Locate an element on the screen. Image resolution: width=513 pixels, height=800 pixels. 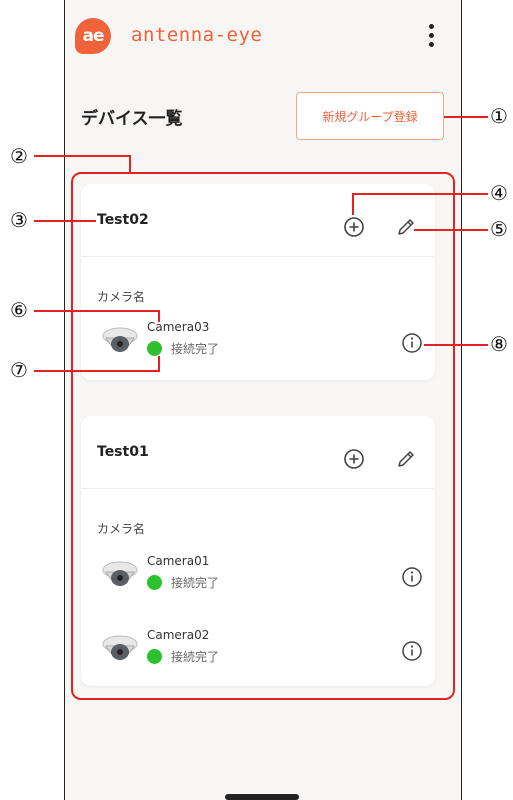
camera-name: Camera03 is located at coordinates (178, 327).